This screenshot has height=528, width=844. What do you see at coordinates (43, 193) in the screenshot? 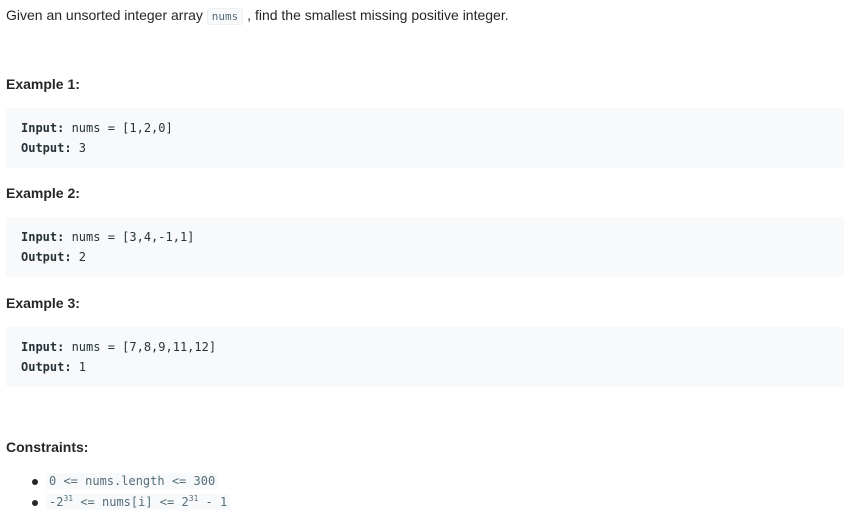
I see `example-2-title: Example 2:` at bounding box center [43, 193].